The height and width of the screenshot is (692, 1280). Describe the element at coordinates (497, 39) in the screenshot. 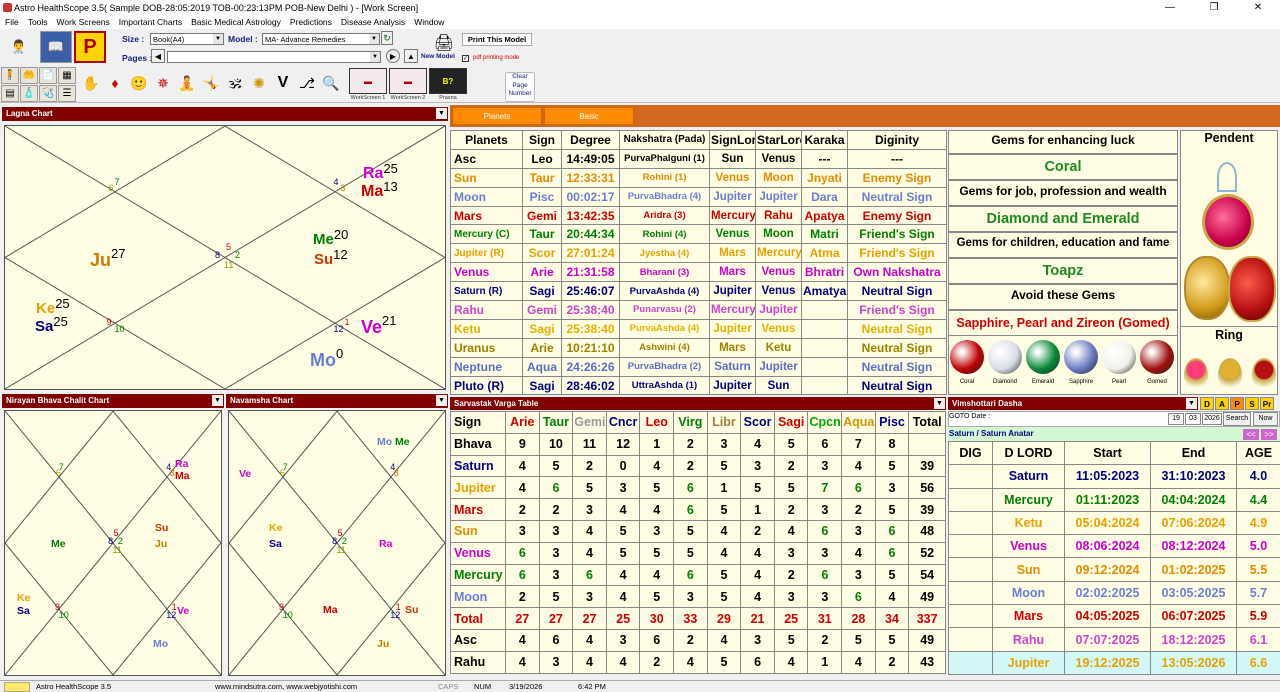

I see `print-model-button: Print This Model` at that location.